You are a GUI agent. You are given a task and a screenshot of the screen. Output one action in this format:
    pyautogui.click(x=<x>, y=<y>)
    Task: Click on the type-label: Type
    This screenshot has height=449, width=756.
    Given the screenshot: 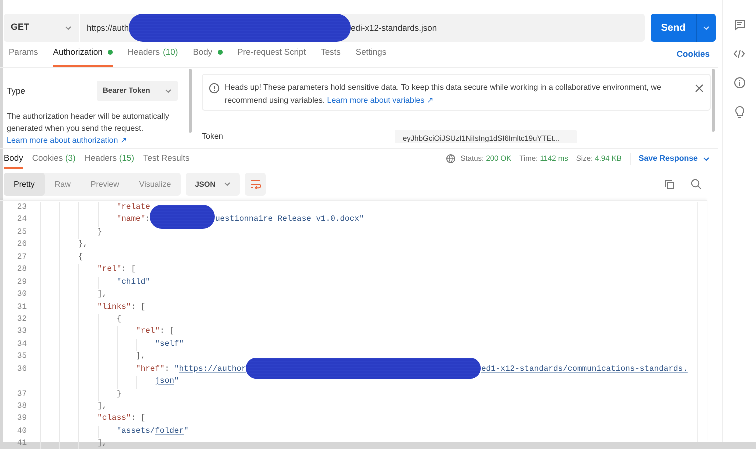 What is the action you would take?
    pyautogui.click(x=16, y=91)
    